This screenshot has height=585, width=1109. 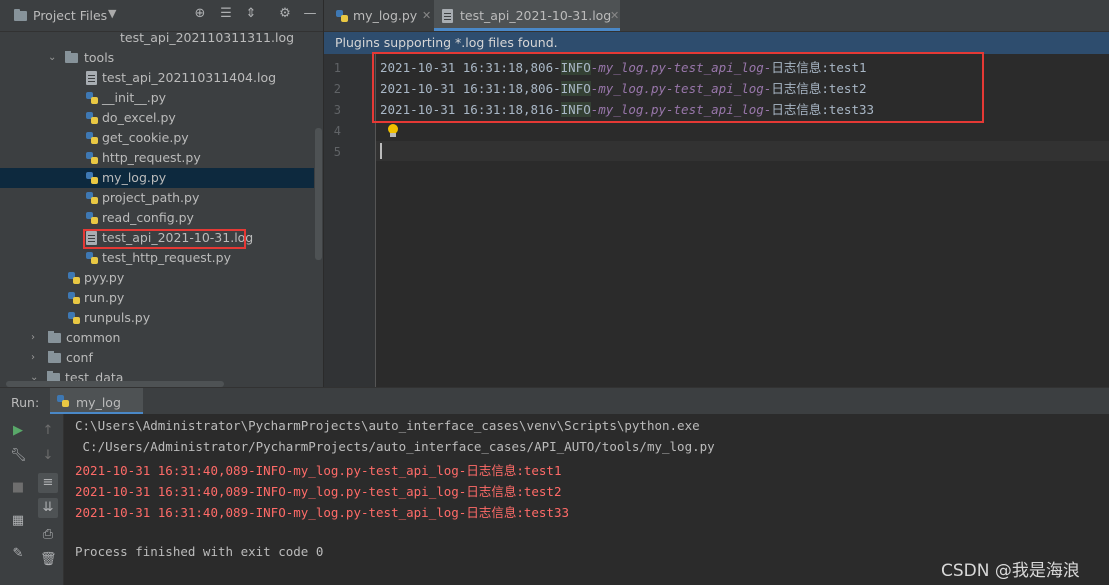 I want to click on current-line-highlight, so click(x=742, y=151).